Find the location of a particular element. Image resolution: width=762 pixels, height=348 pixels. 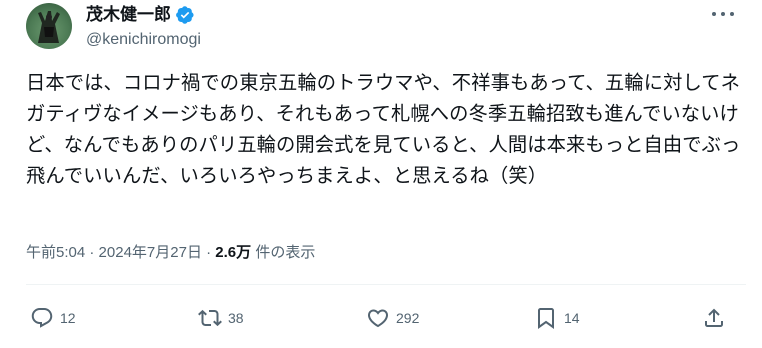

views-label: 件の表示 is located at coordinates (283, 252).